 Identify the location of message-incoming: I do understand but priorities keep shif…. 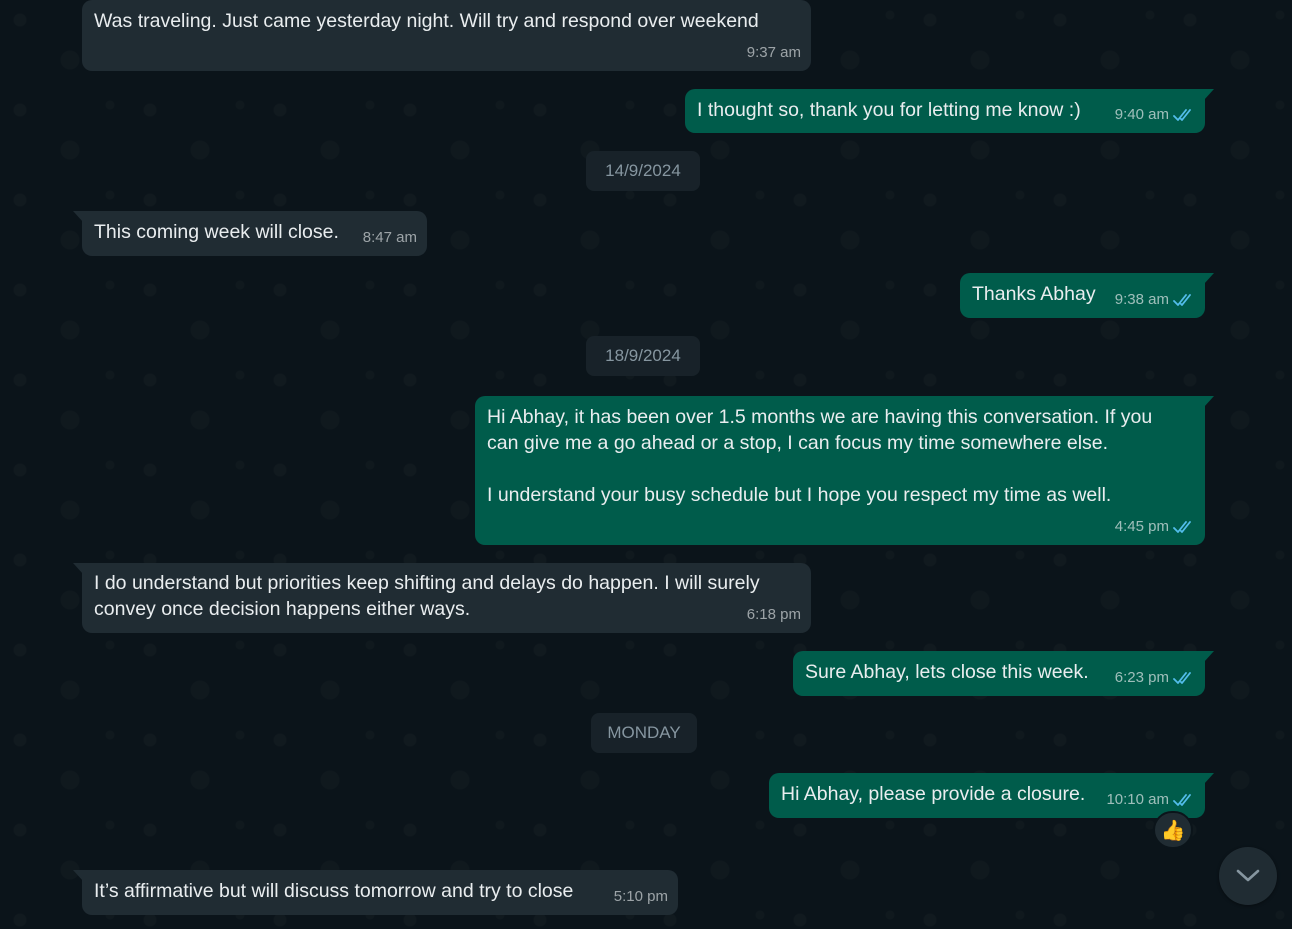
(442, 598).